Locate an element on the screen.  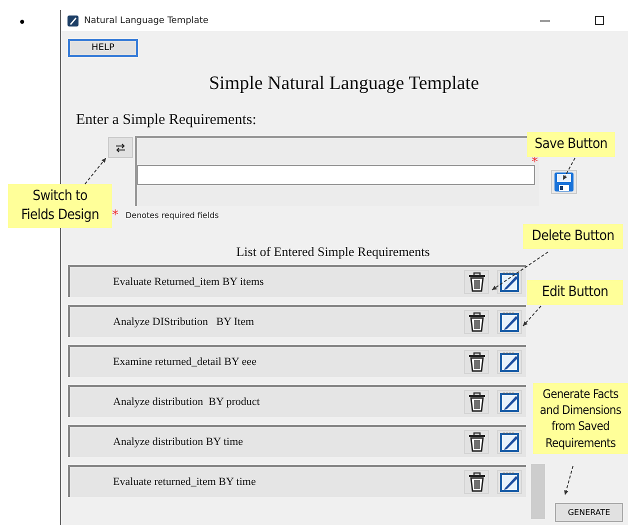
requirement-input is located at coordinates (336, 175).